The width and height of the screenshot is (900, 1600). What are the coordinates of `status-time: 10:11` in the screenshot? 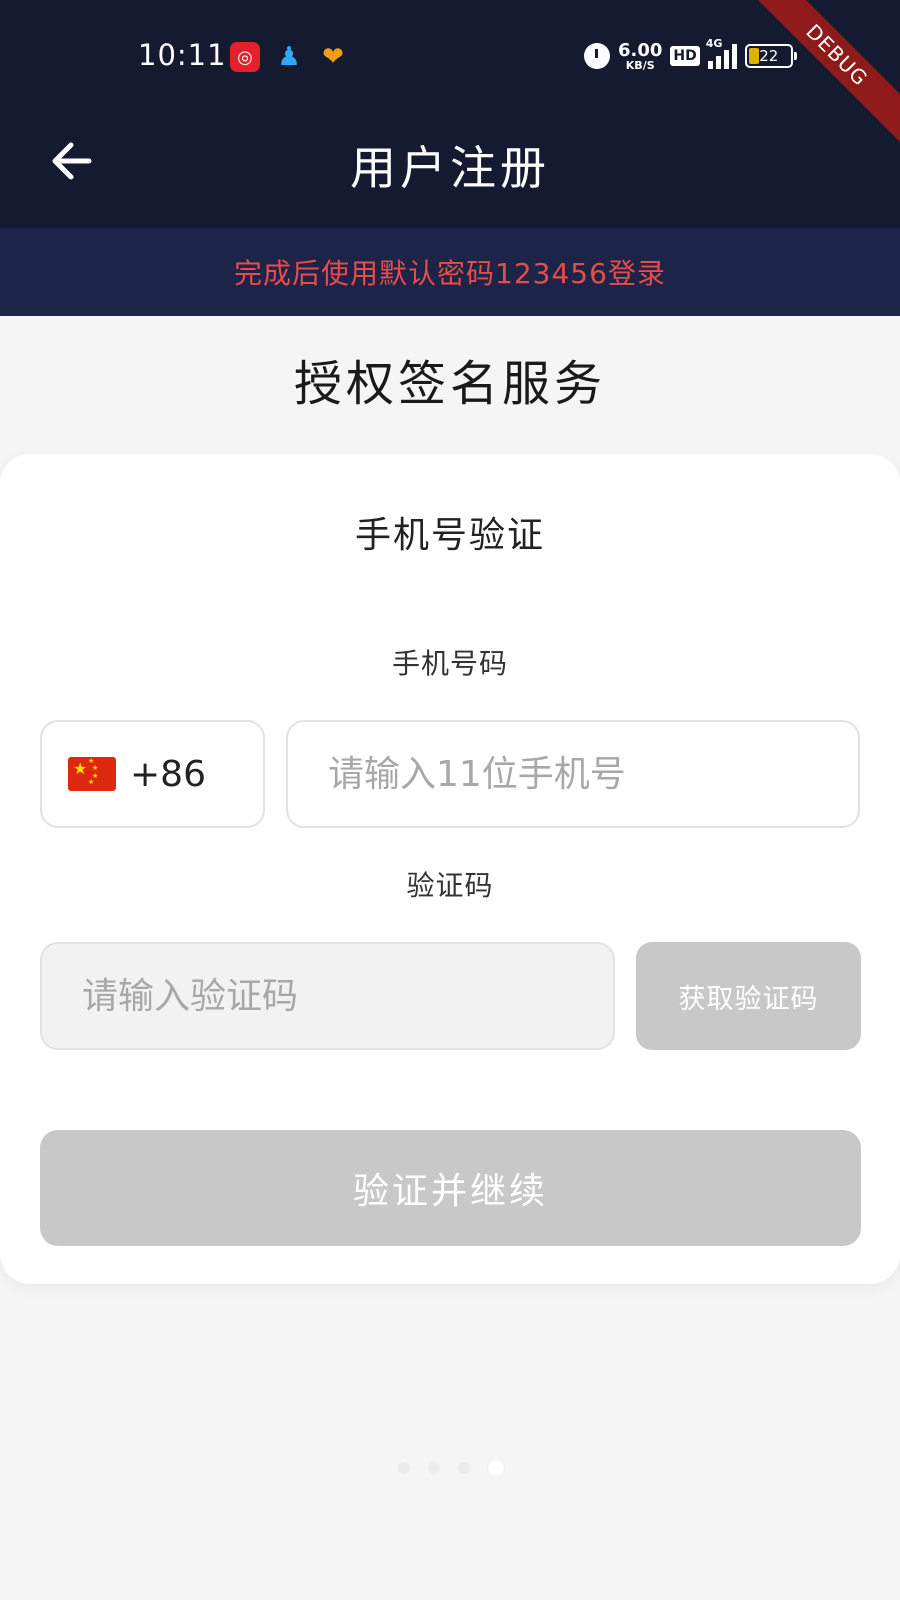 It's located at (182, 55).